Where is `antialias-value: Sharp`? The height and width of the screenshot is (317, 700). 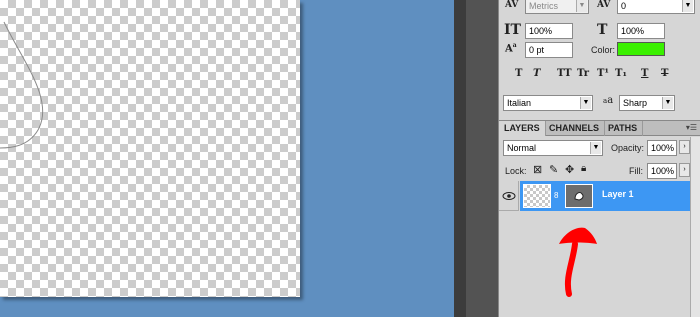 antialias-value: Sharp is located at coordinates (635, 103).